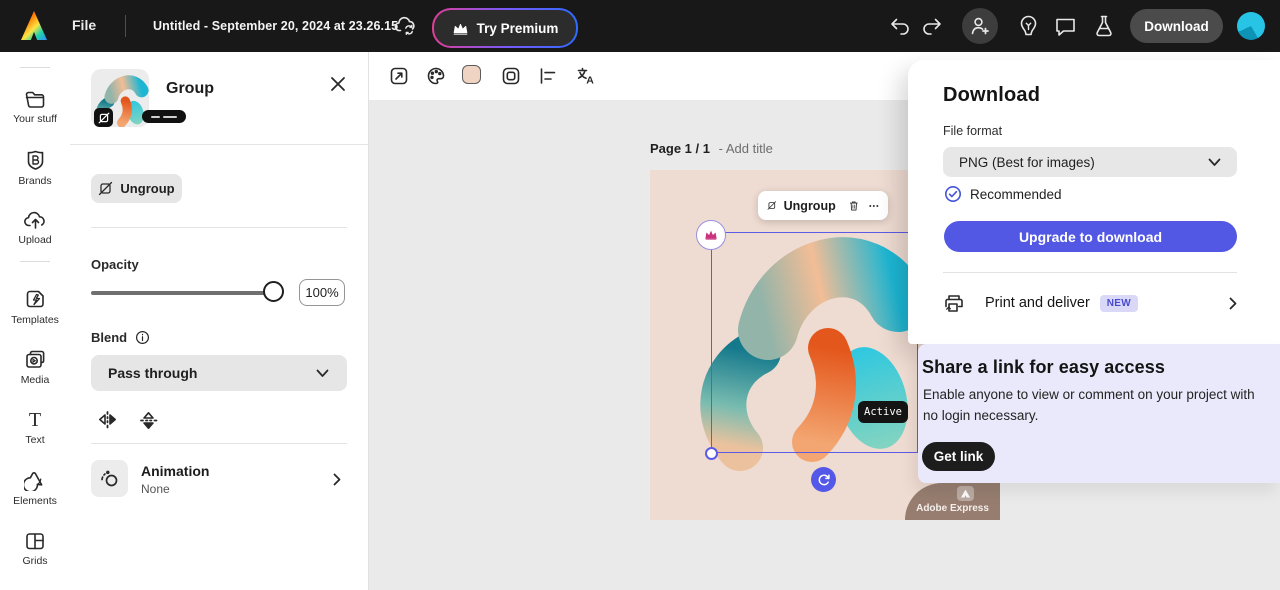 The height and width of the screenshot is (590, 1280). Describe the element at coordinates (34, 359) in the screenshot. I see `media-icon` at that location.